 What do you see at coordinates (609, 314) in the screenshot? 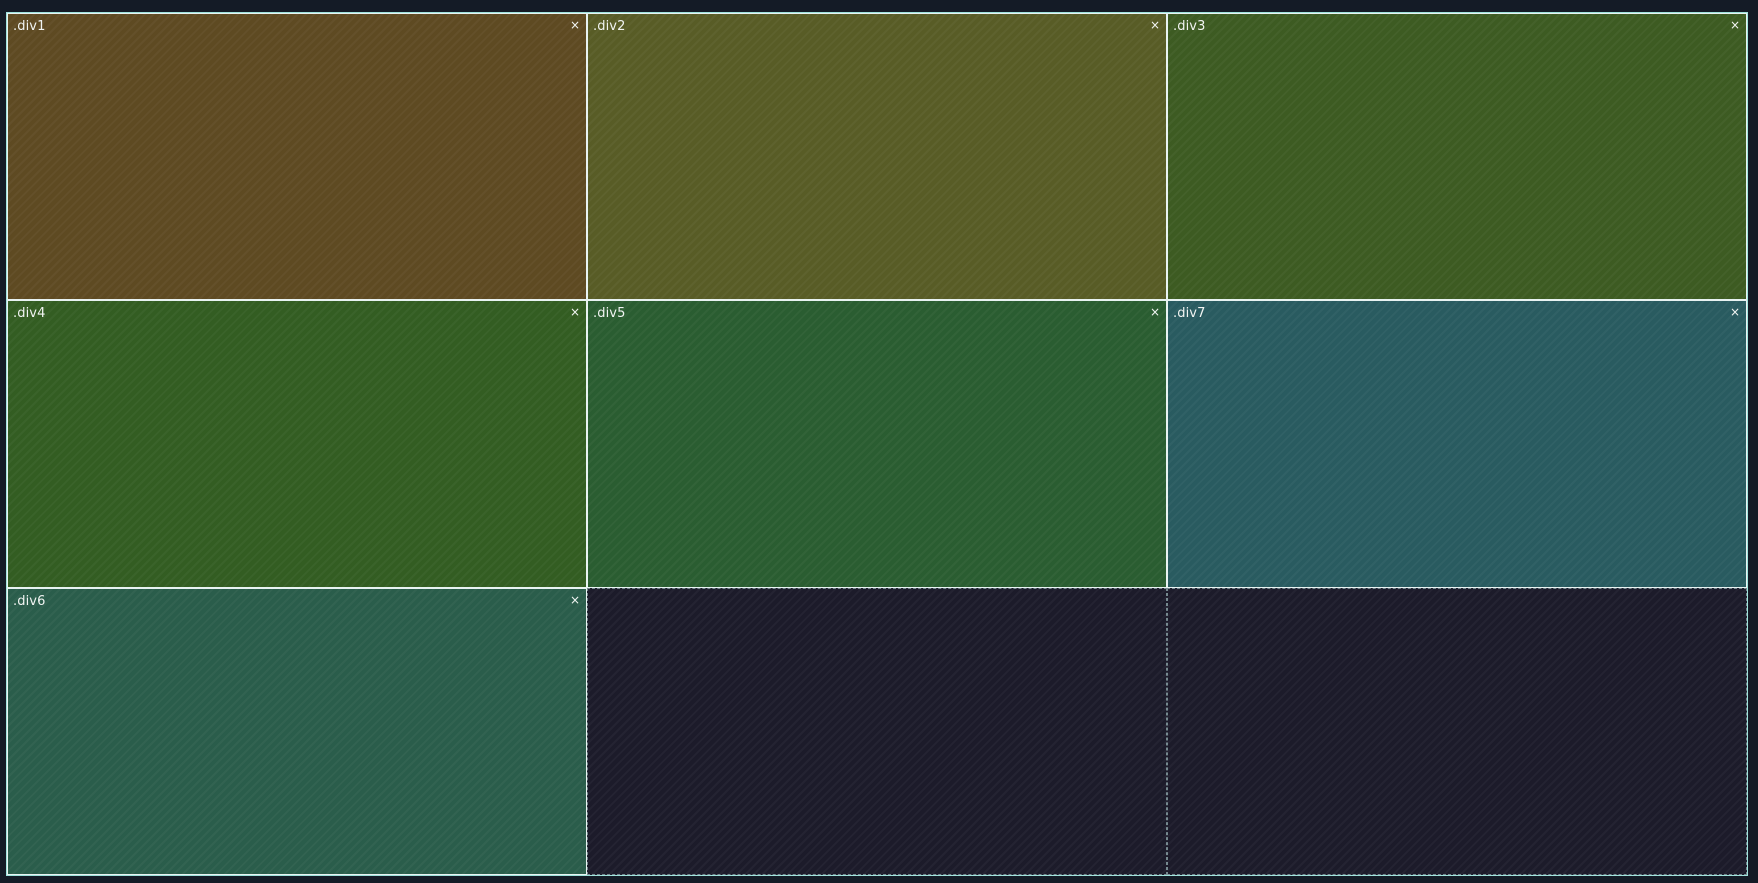
I see `grid-item-label: .div5` at bounding box center [609, 314].